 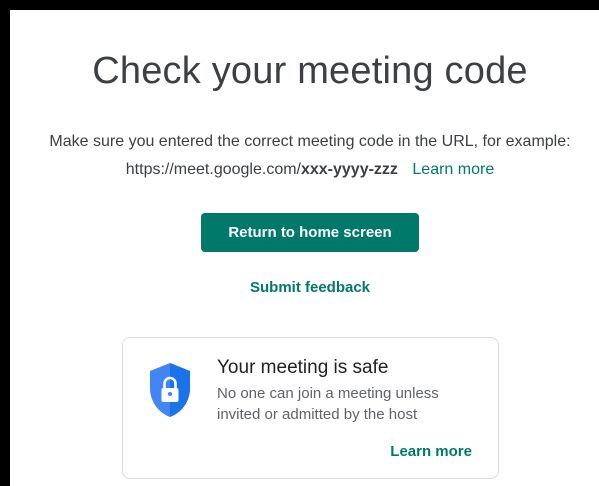 What do you see at coordinates (349, 169) in the screenshot?
I see `example-url-code: xxx-yyyy-zzz` at bounding box center [349, 169].